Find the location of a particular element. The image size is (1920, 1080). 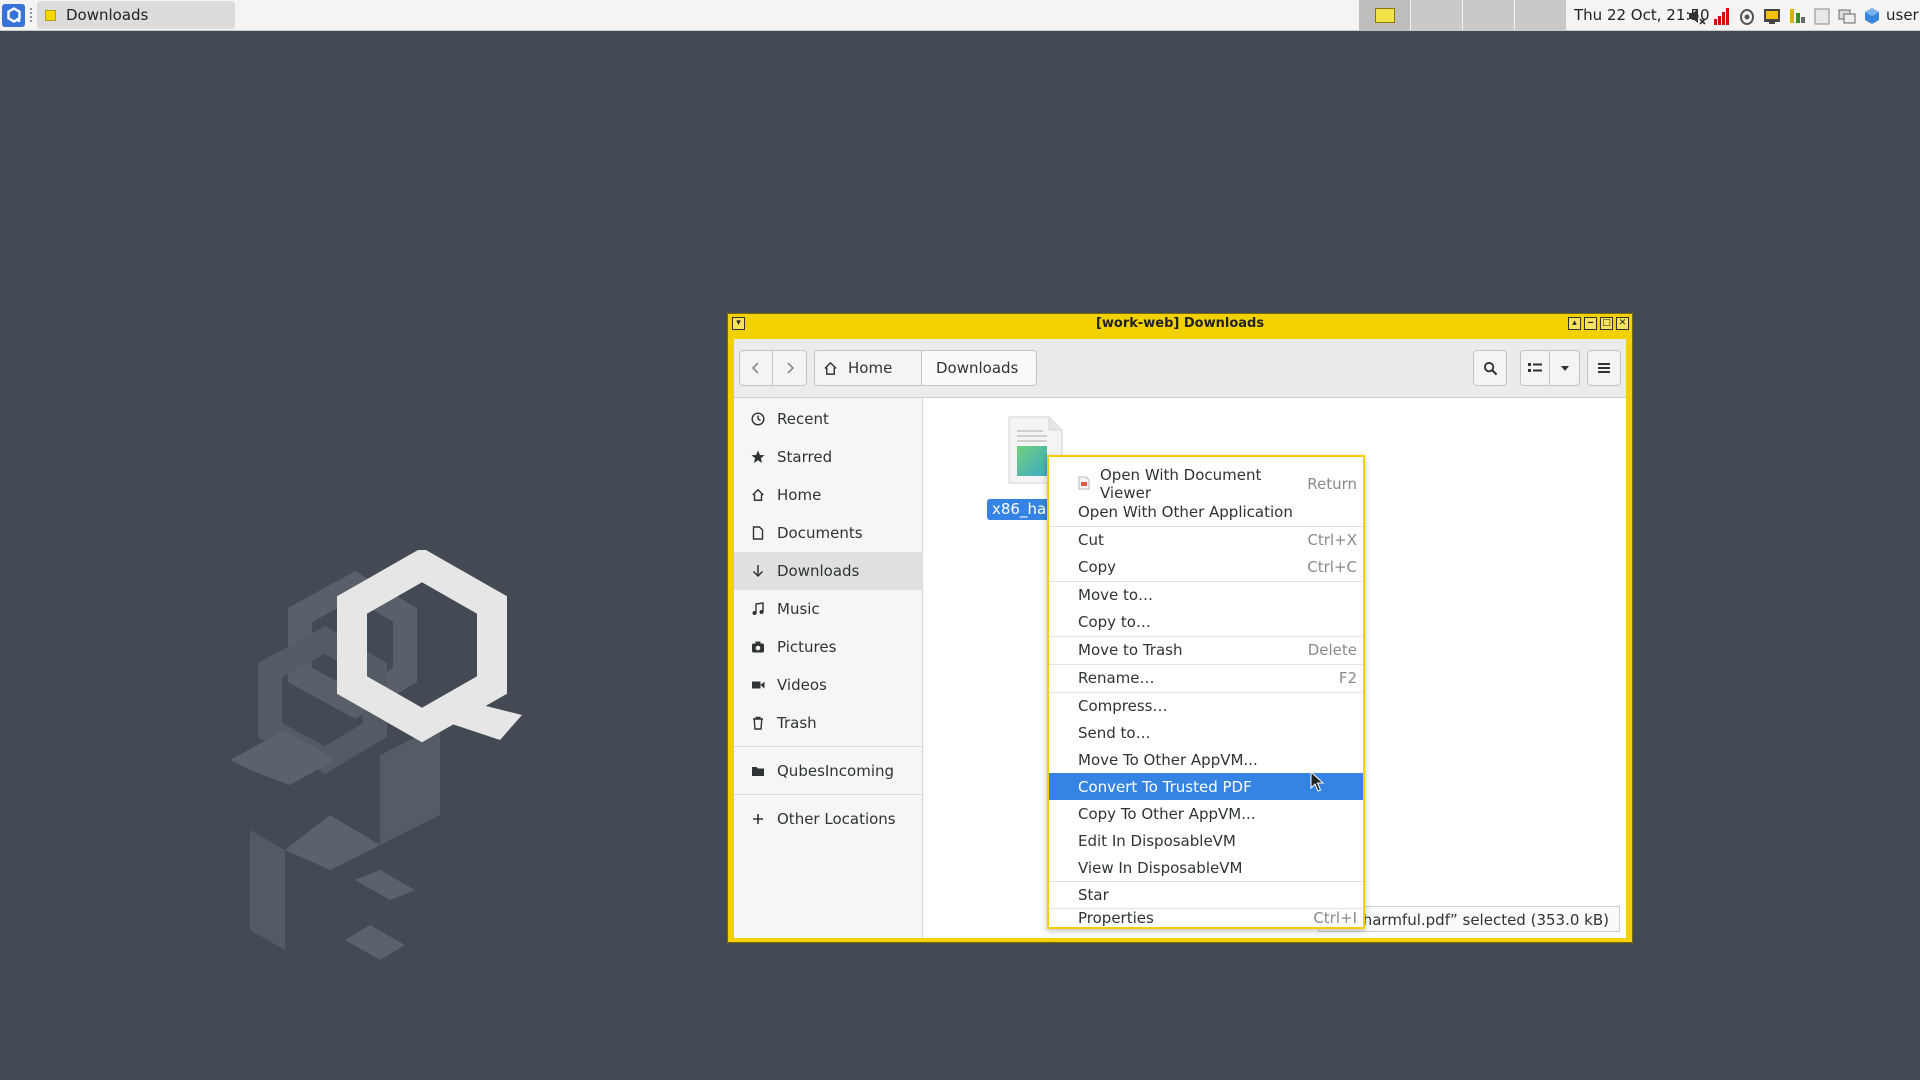

menu-item-move-to-trash: Move to Trash Delete is located at coordinates (1206, 649).